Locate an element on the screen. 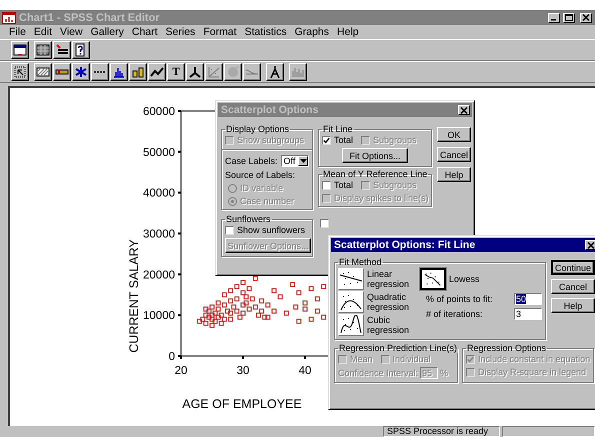  checkbox-label: Display spikes to line(s) is located at coordinates (381, 198).